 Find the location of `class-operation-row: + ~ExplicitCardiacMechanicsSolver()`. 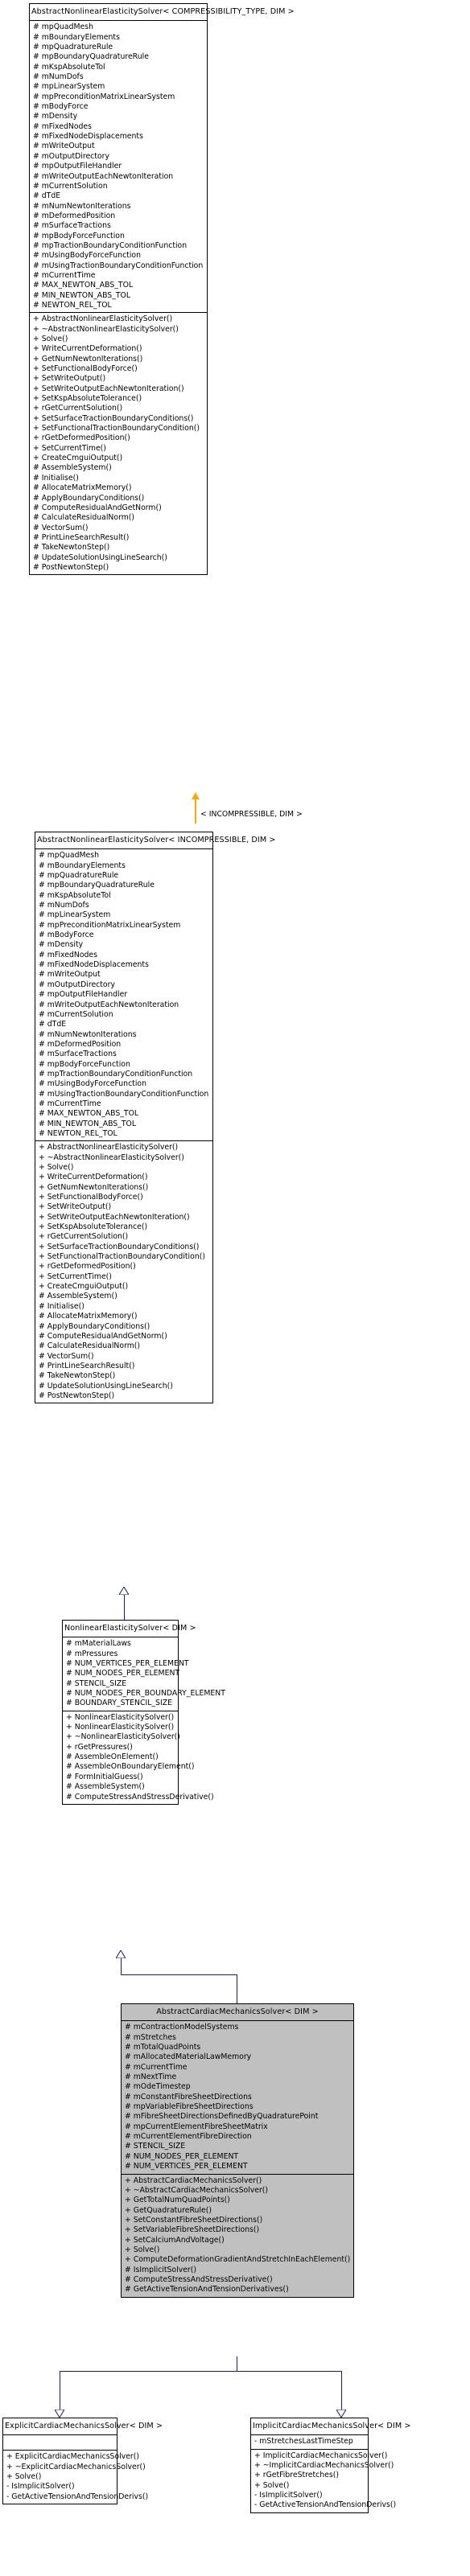

class-operation-row: + ~ExplicitCardiacMechanicsSolver() is located at coordinates (76, 2466).